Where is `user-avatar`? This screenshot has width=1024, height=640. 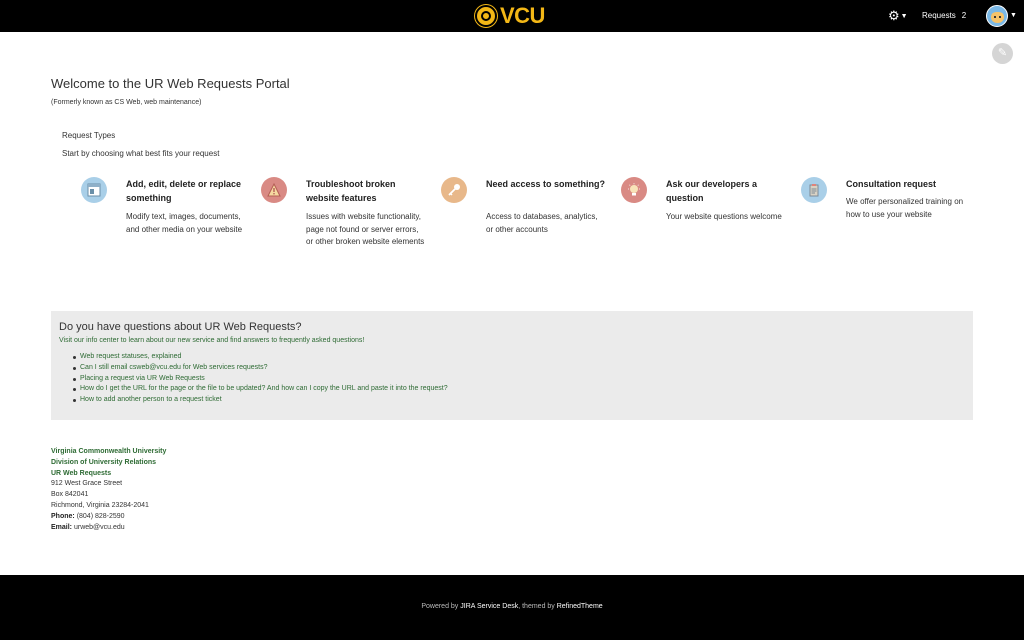 user-avatar is located at coordinates (997, 16).